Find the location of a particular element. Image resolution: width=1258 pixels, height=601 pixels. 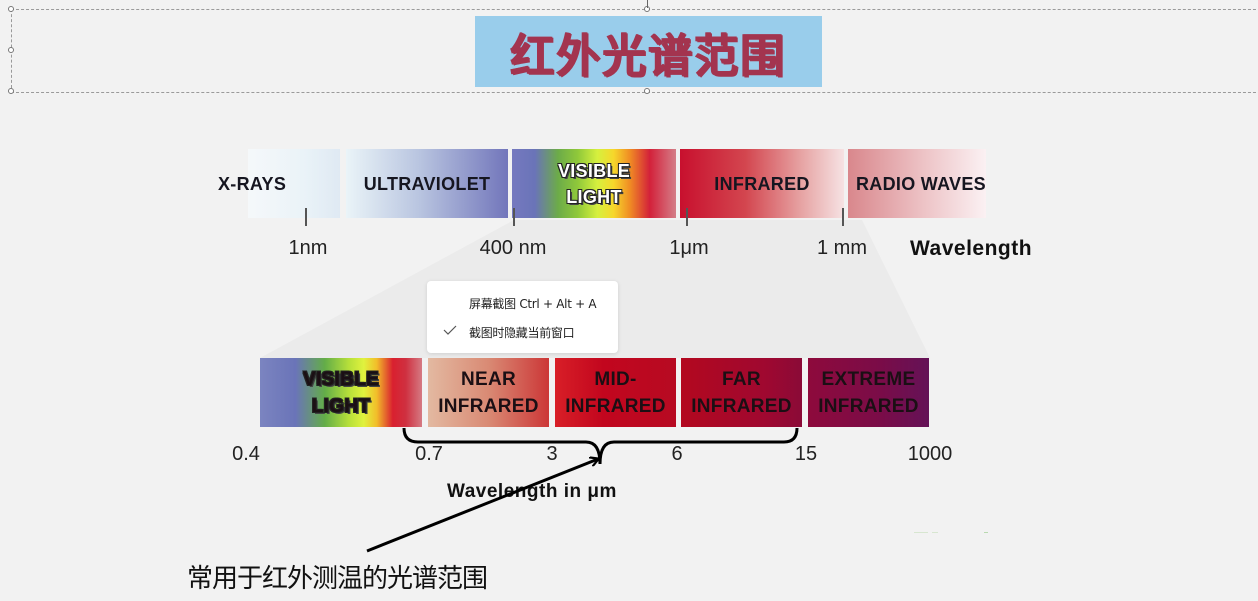

annotation-layer is located at coordinates (582, 490).